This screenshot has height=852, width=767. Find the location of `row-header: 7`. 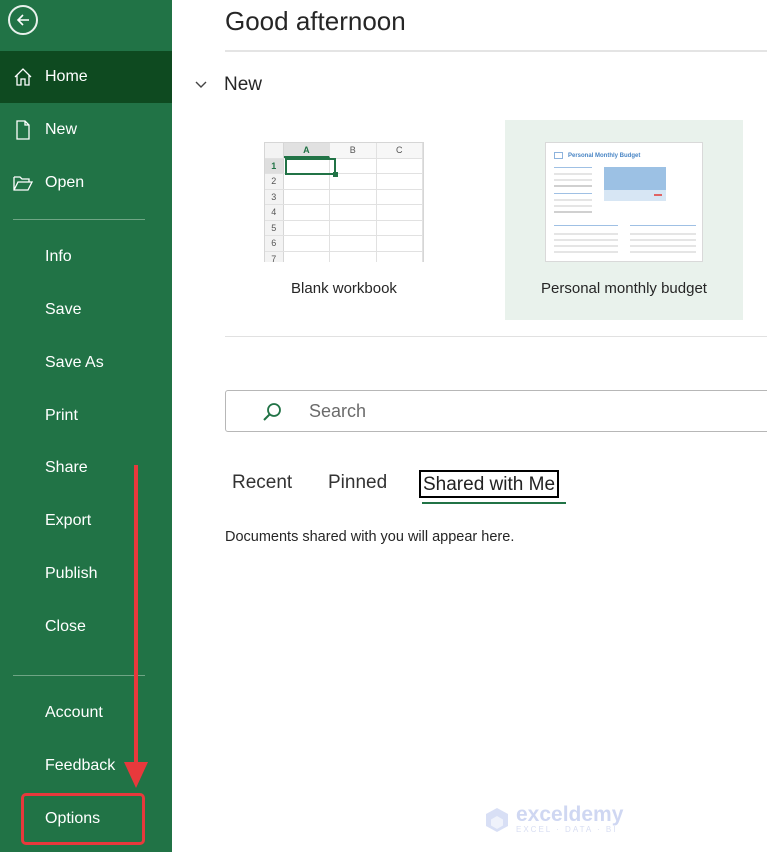

row-header: 7 is located at coordinates (274, 256).